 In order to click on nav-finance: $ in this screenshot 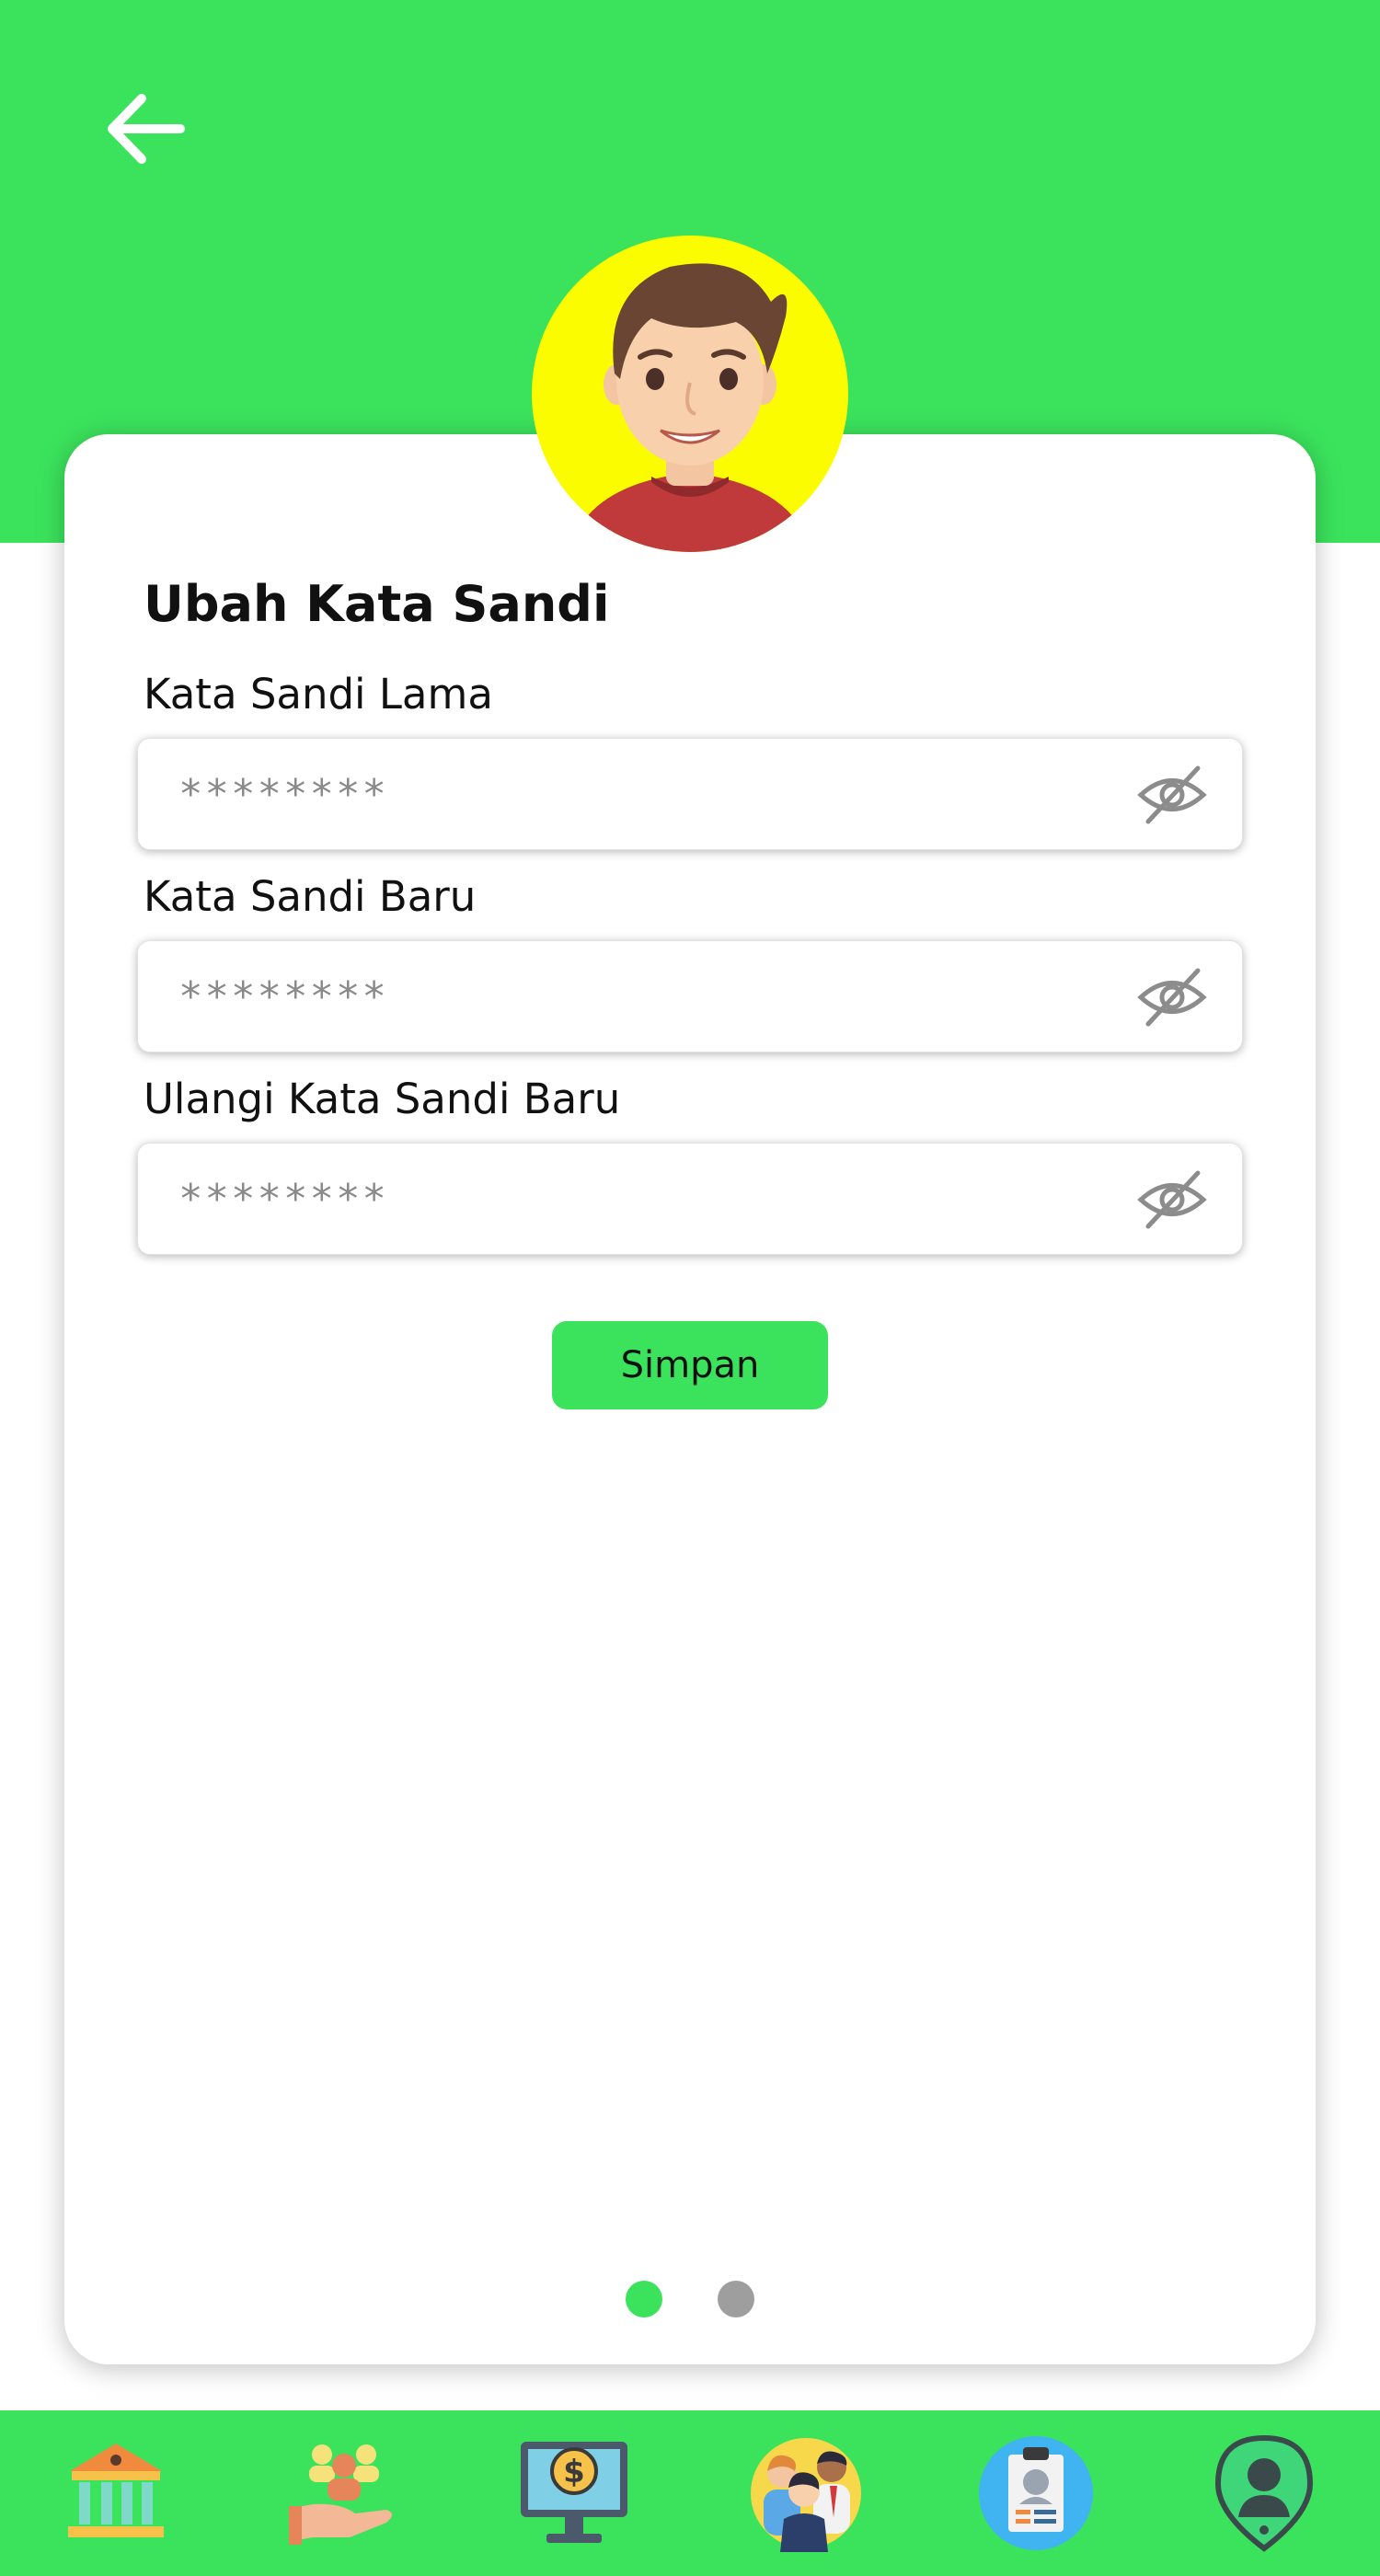, I will do `click(574, 2493)`.